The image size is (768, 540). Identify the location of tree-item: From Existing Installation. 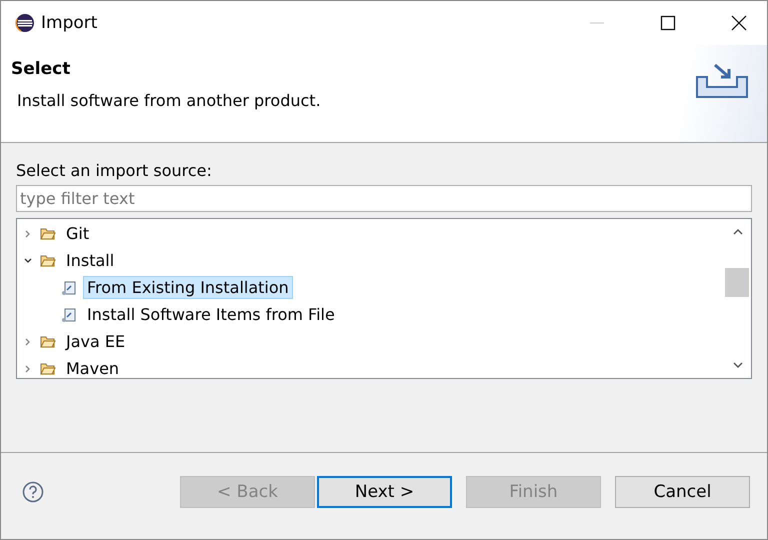
(188, 287).